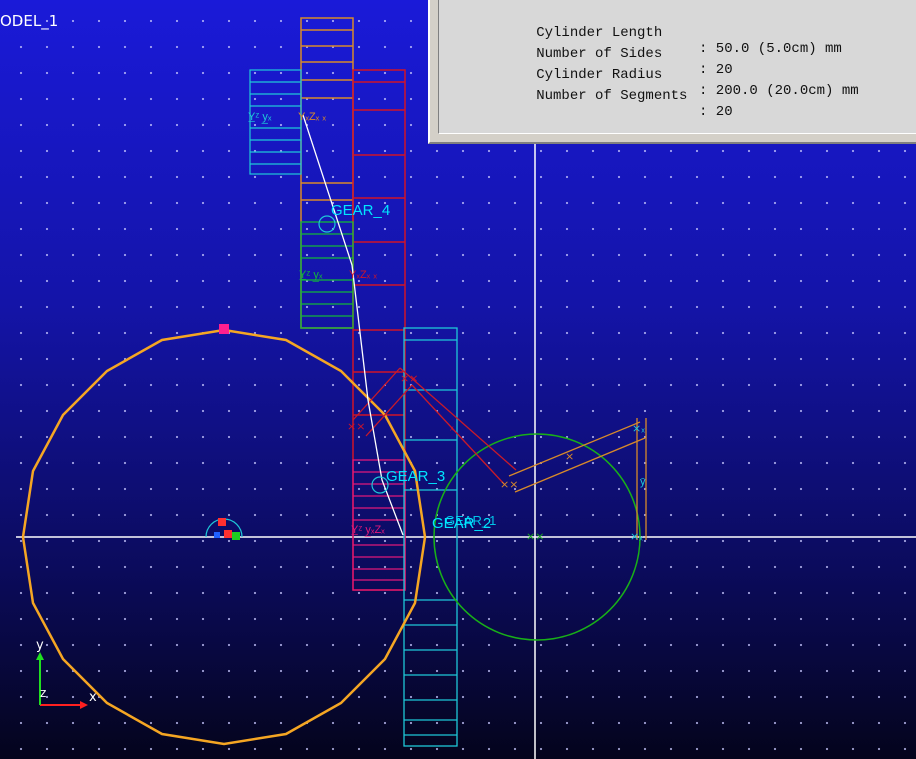 The image size is (916, 759). I want to click on axis-x-label: x, so click(93, 697).